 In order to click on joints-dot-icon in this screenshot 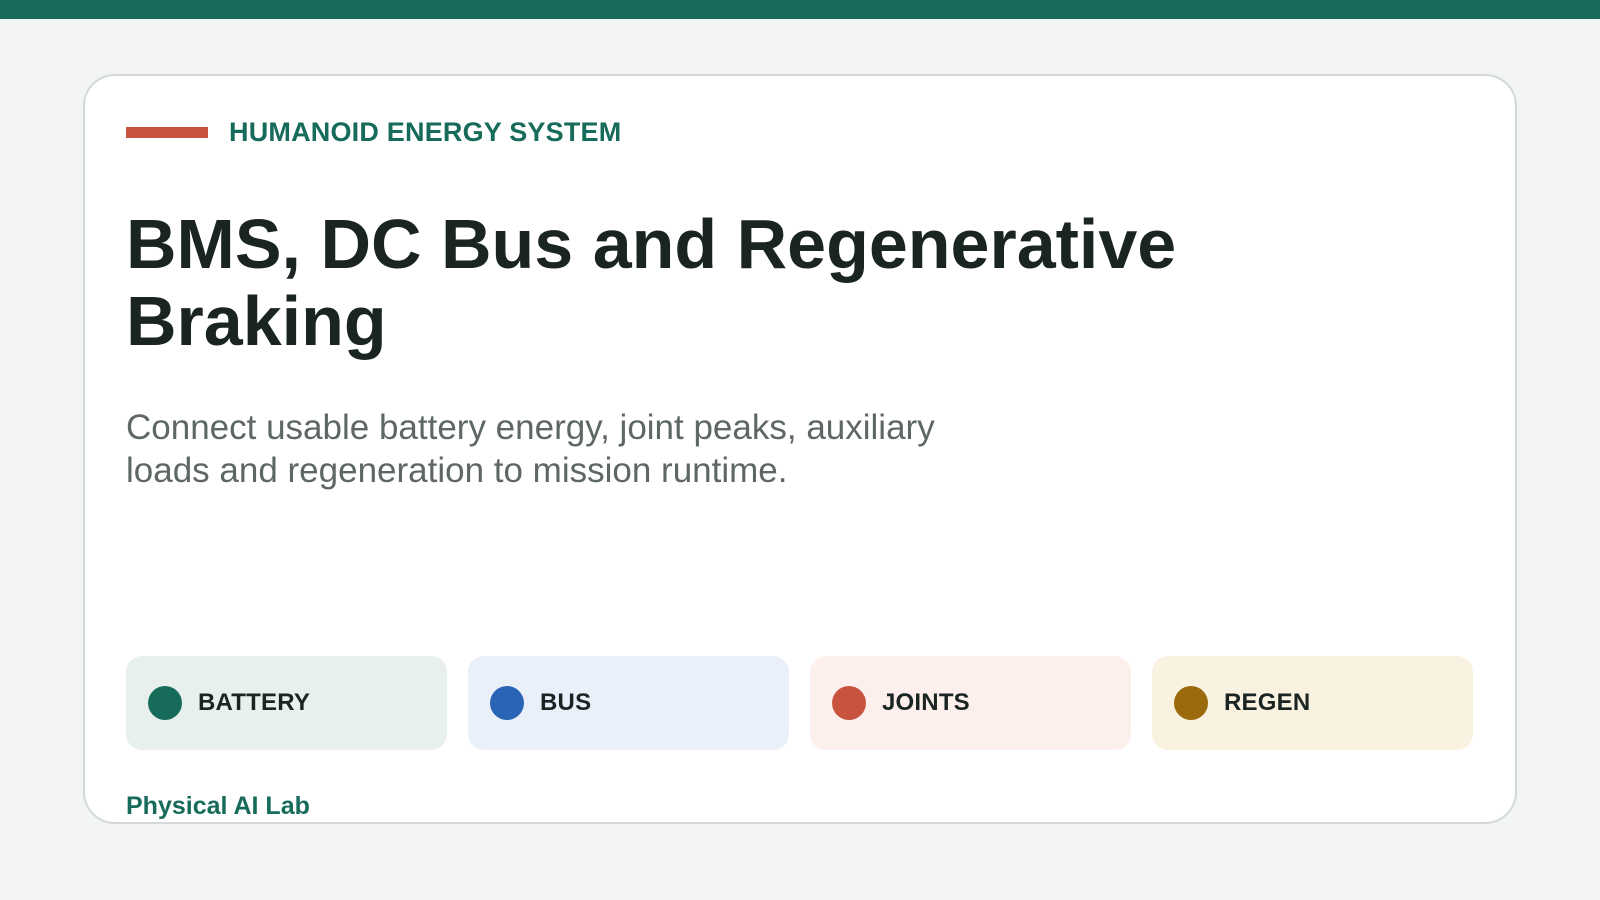, I will do `click(849, 703)`.